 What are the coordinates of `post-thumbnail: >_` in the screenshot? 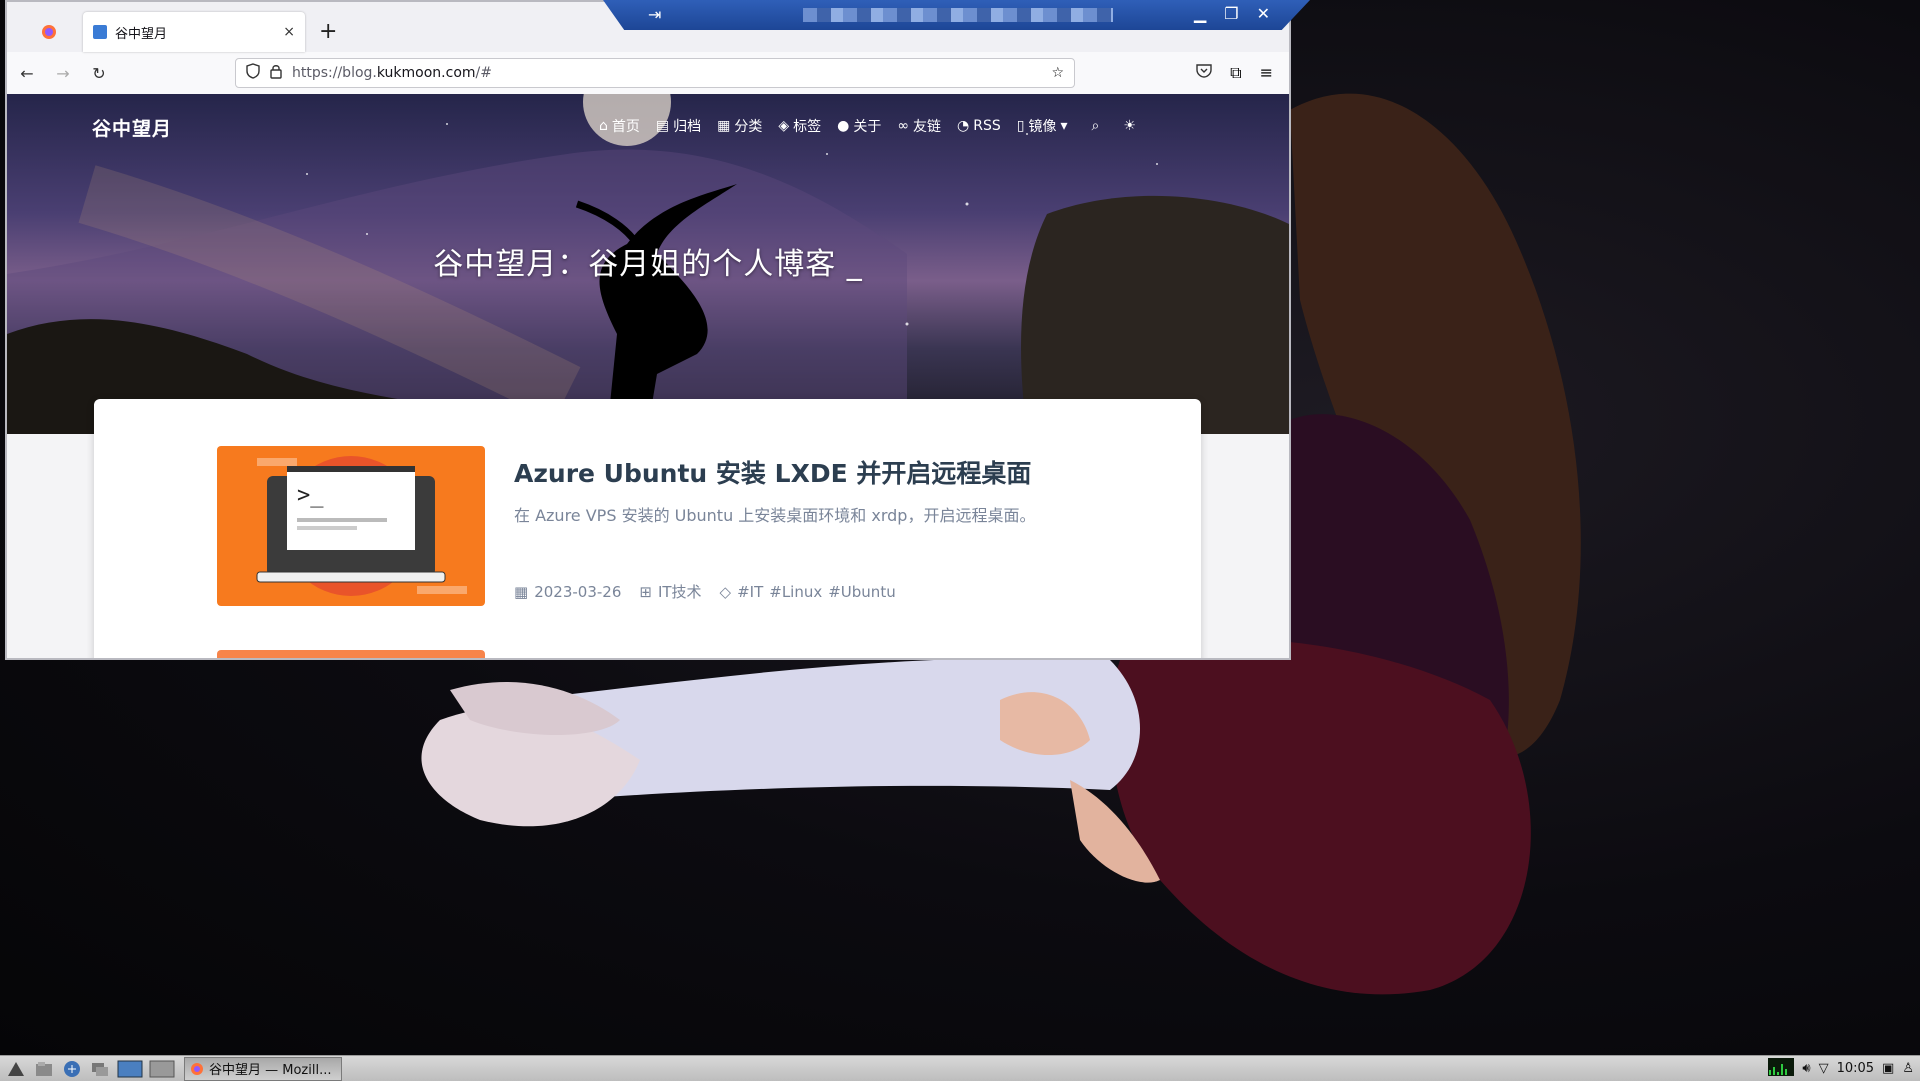 It's located at (351, 526).